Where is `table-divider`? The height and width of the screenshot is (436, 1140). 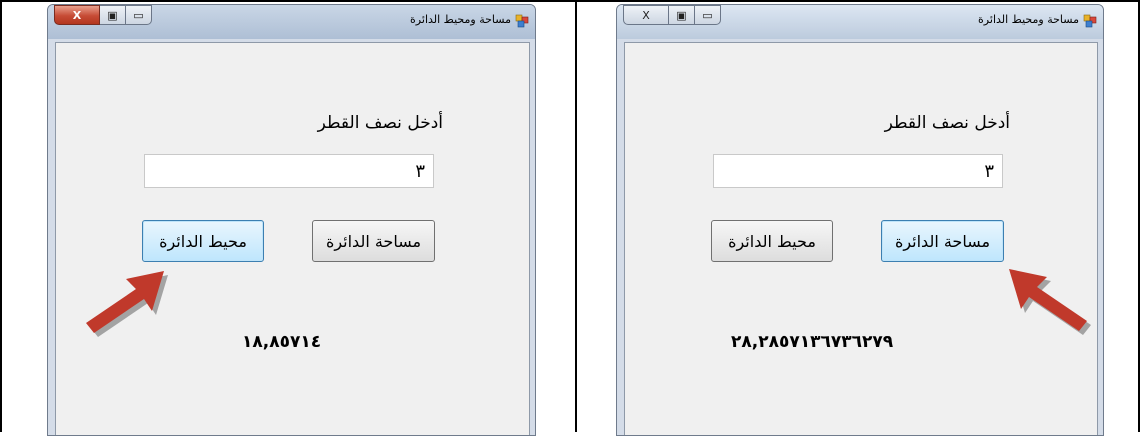
table-divider is located at coordinates (576, 216).